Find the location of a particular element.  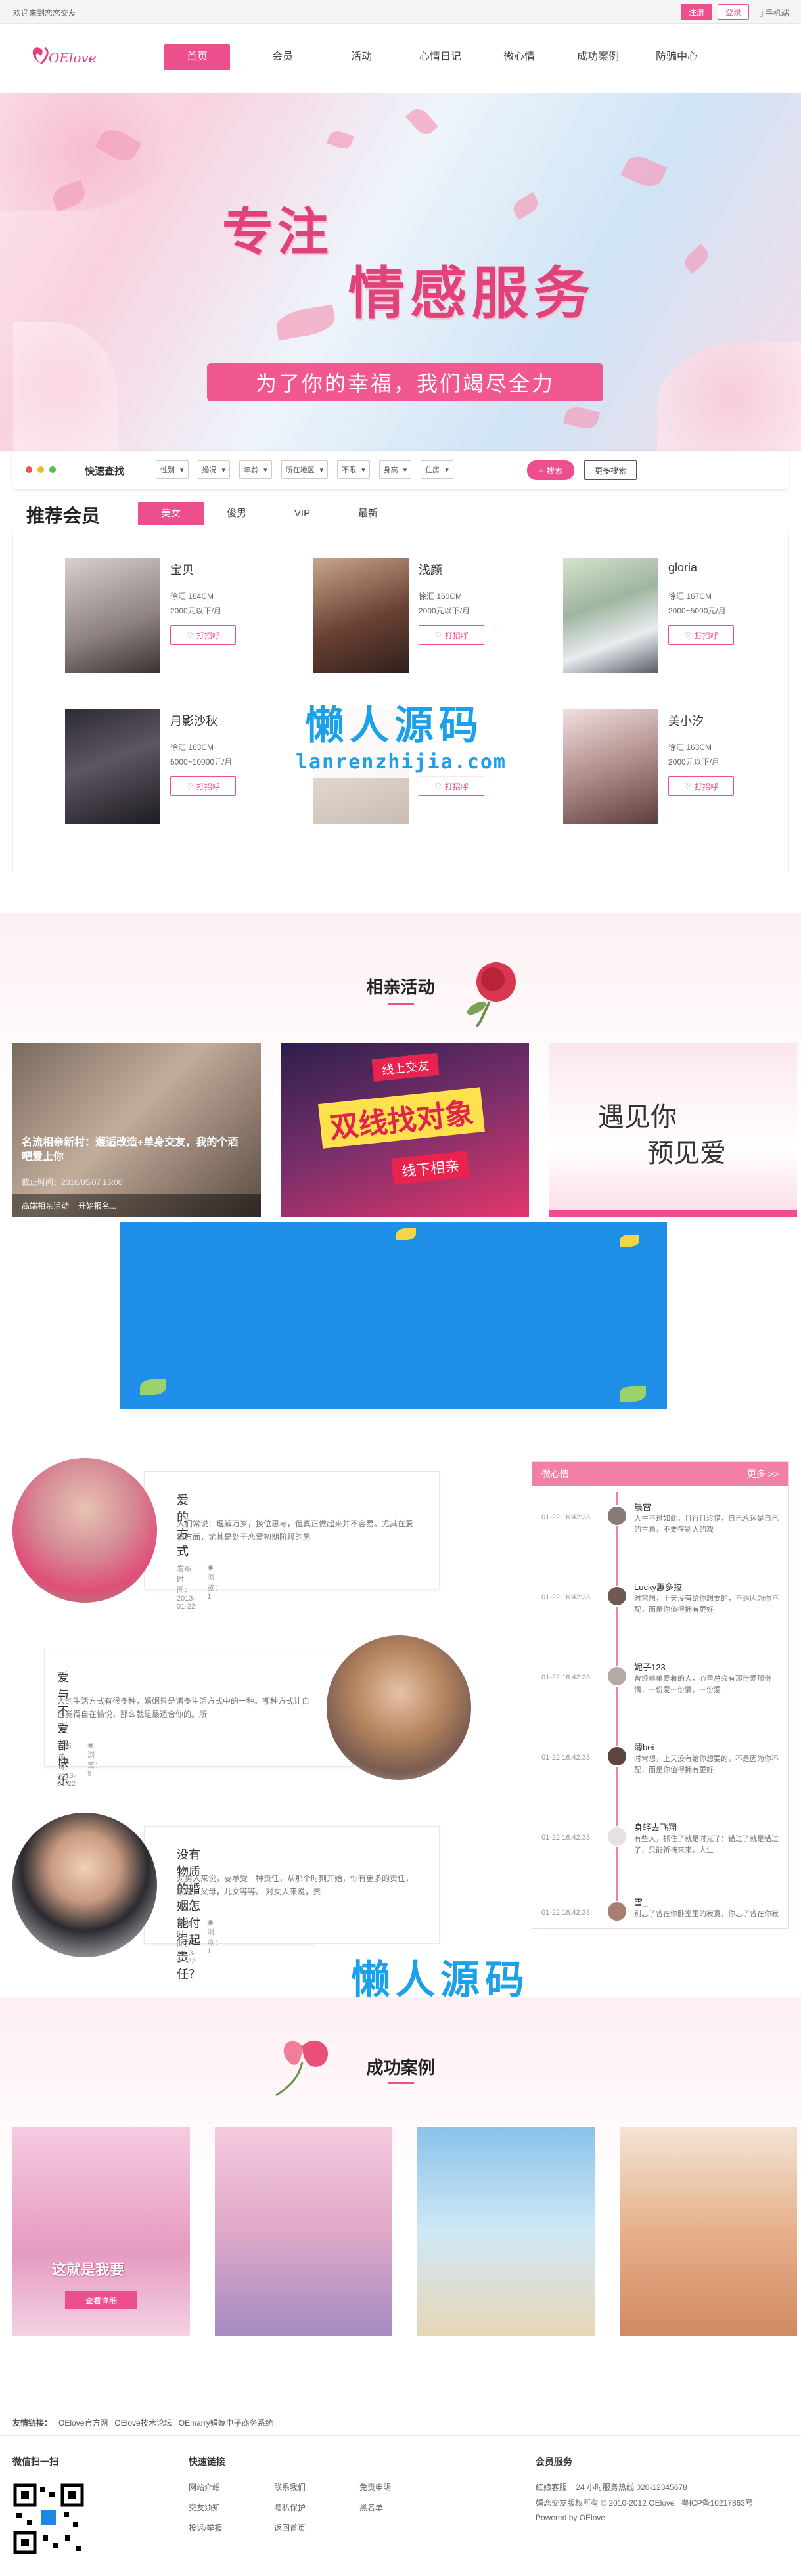

more-search-button: 更多搜索 is located at coordinates (610, 470).